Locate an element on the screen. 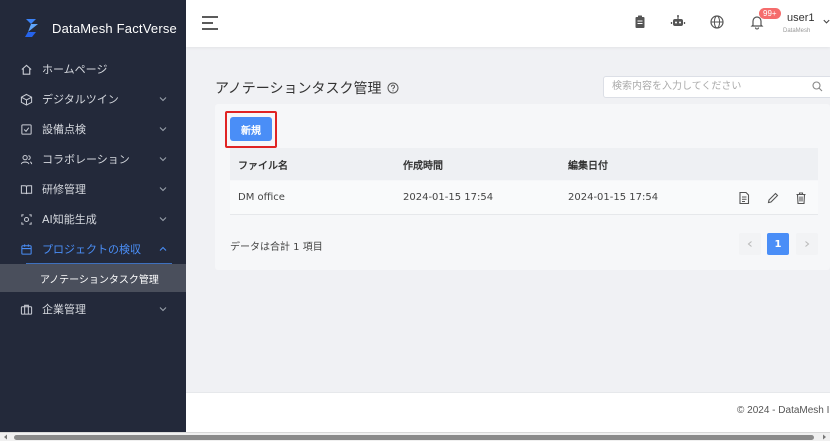 The width and height of the screenshot is (830, 441). sidebar-item-label: 企業管理 is located at coordinates (64, 309).